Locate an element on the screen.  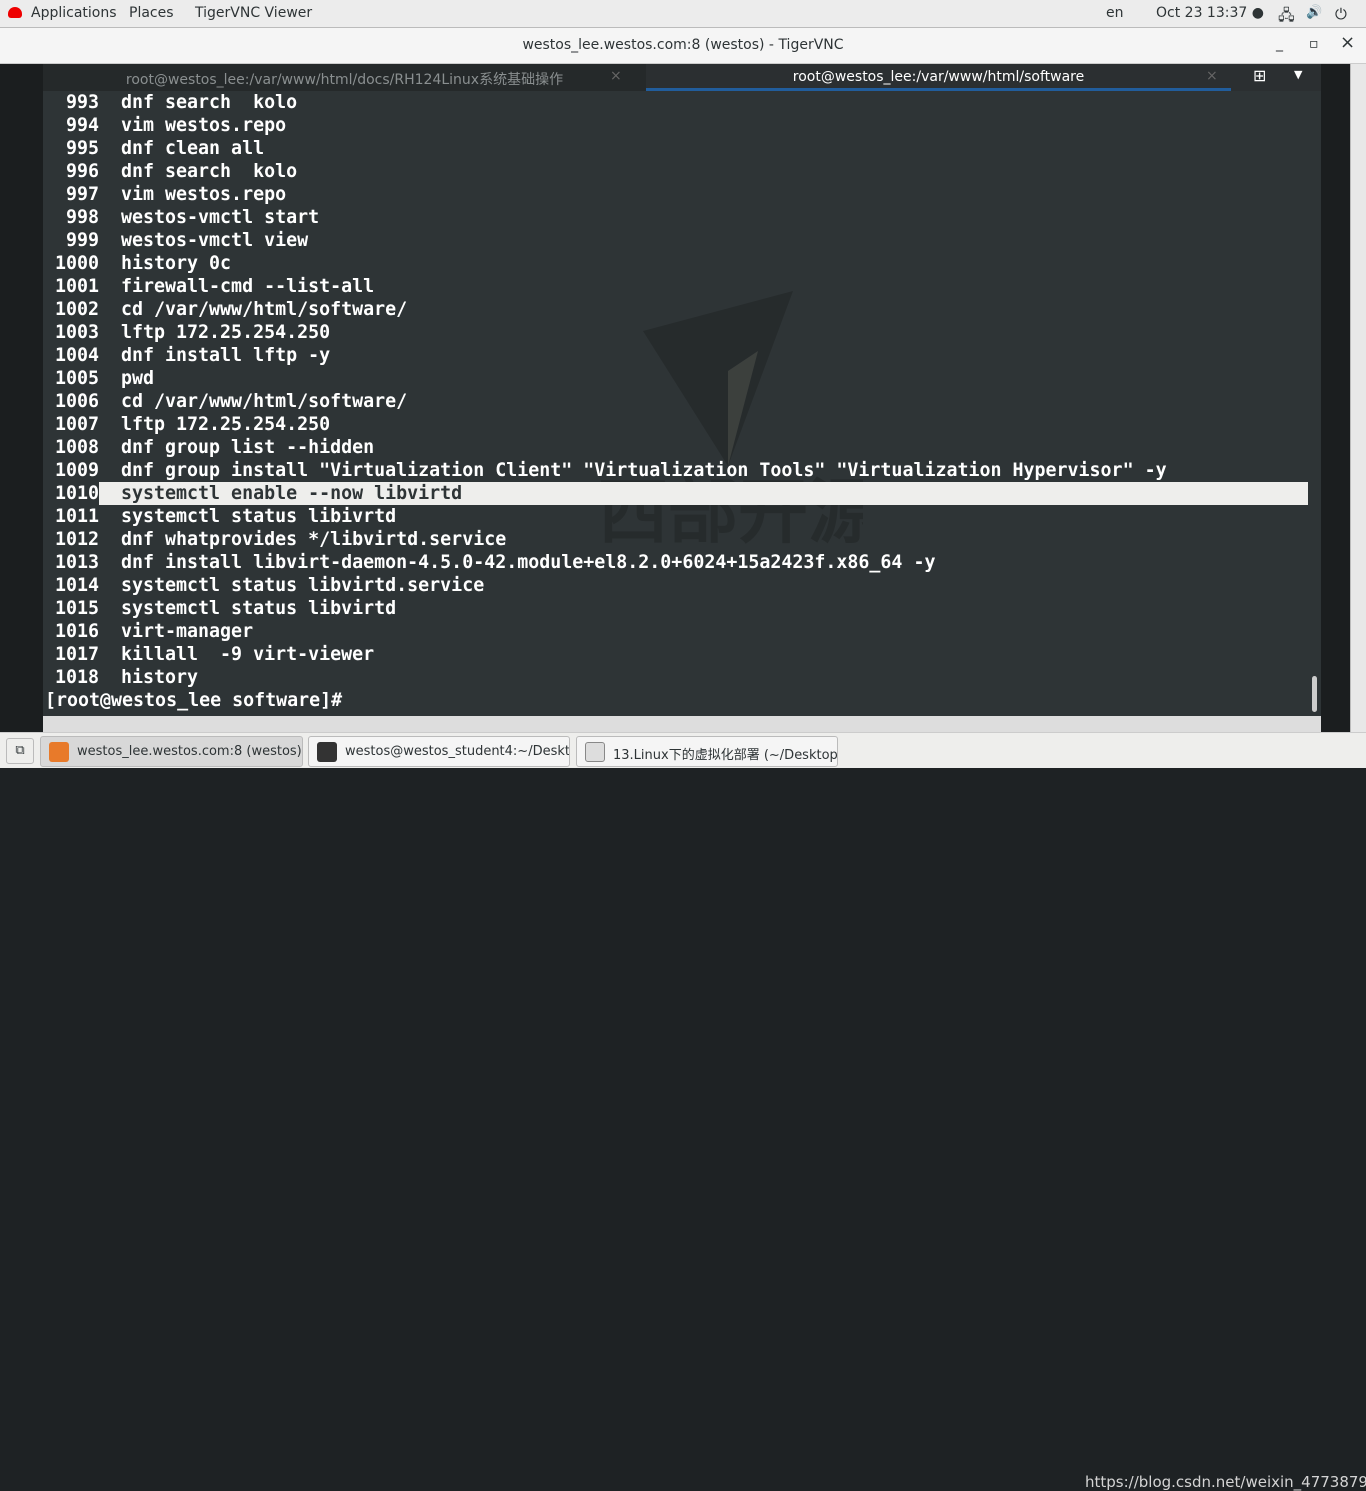
history-number: 993 is located at coordinates (82, 102).